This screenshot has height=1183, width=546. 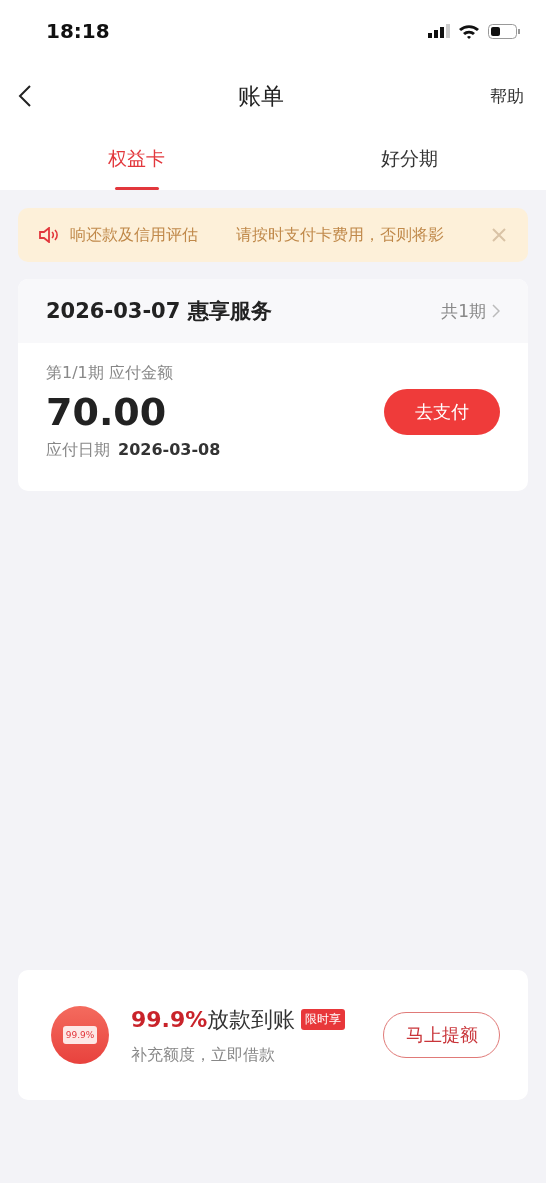 What do you see at coordinates (159, 311) in the screenshot?
I see `bill-title: 2026-03-07 惠享服务` at bounding box center [159, 311].